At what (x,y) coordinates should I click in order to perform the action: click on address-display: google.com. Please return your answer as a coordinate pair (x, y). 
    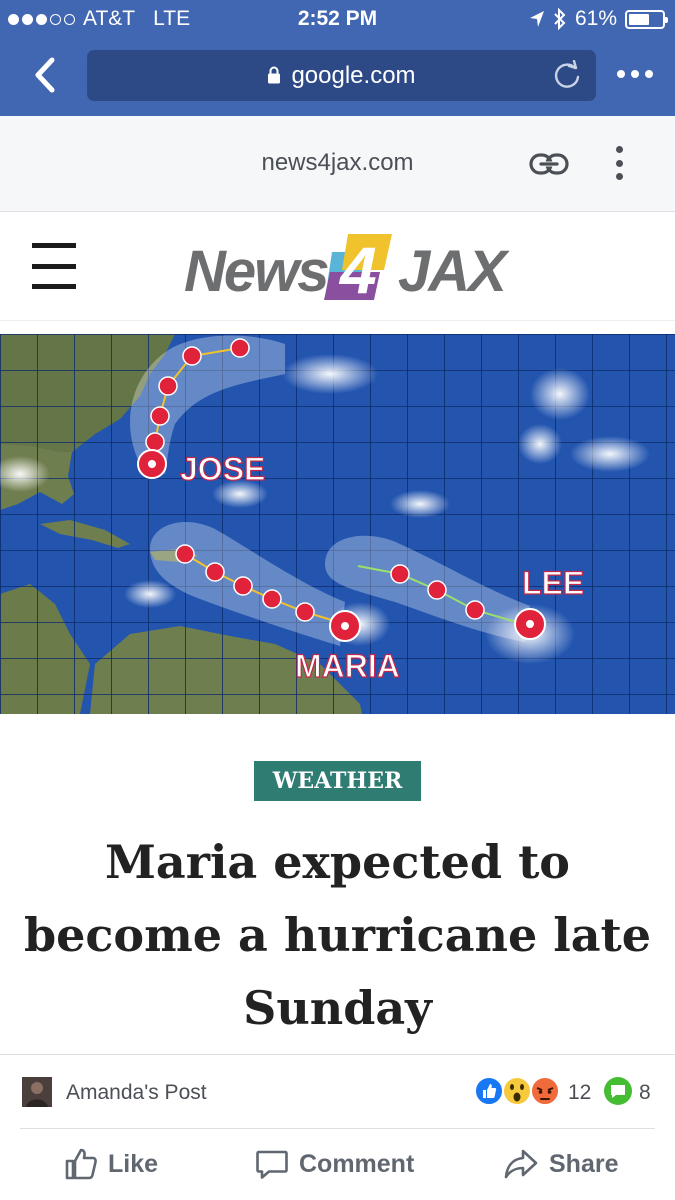
    Looking at the image, I should click on (341, 76).